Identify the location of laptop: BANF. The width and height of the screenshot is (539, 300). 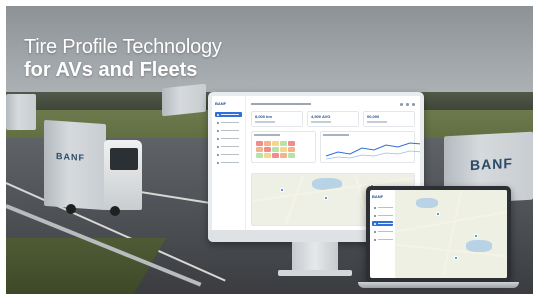
(438, 234).